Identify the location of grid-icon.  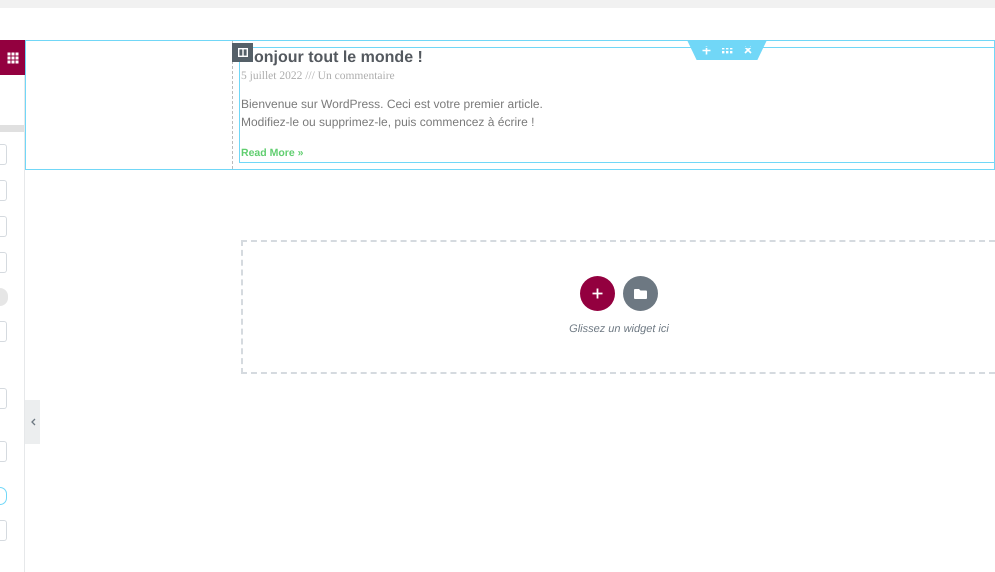
(12, 58).